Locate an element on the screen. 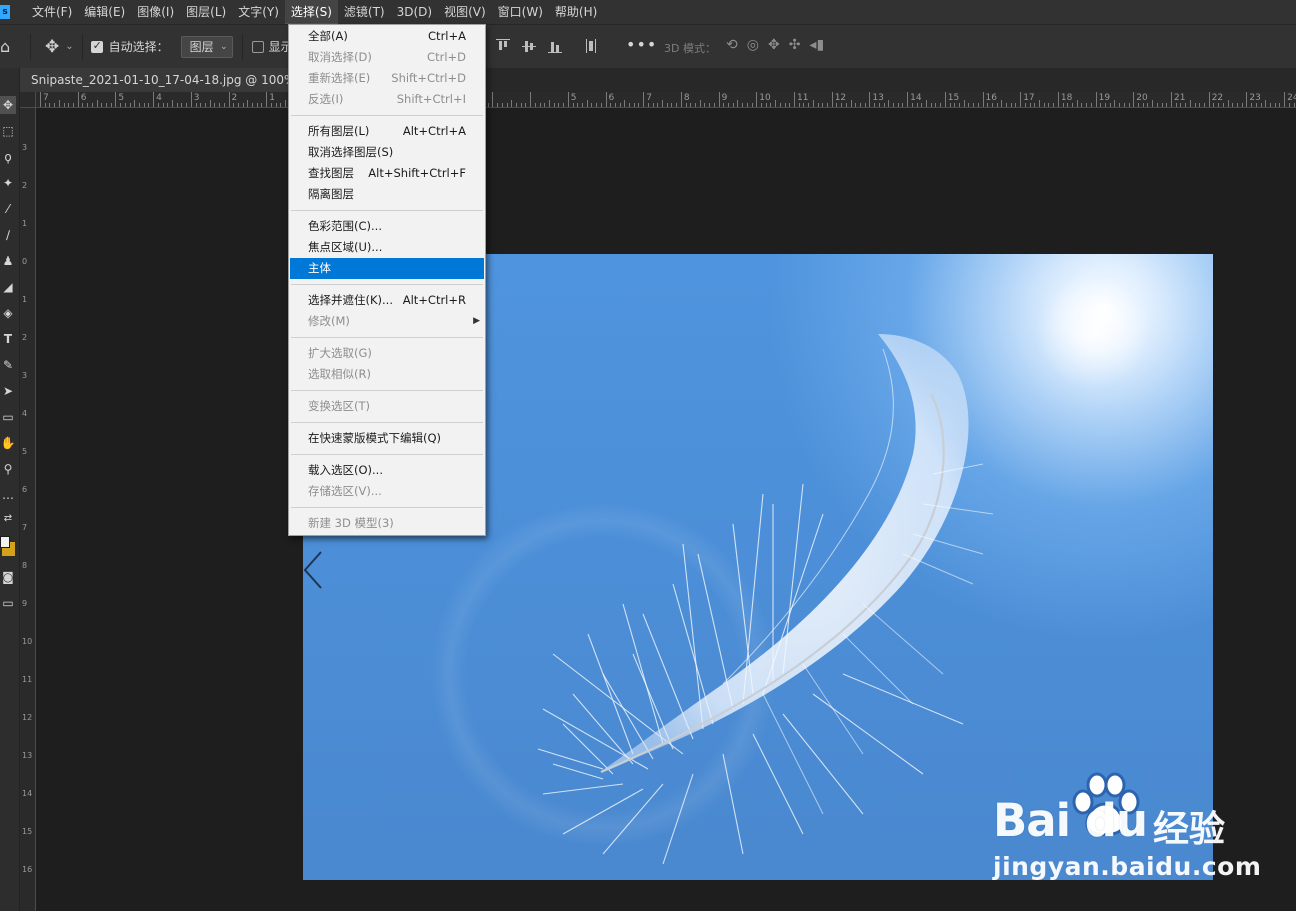 The width and height of the screenshot is (1296, 911). align-bottom-icon is located at coordinates (555, 46).